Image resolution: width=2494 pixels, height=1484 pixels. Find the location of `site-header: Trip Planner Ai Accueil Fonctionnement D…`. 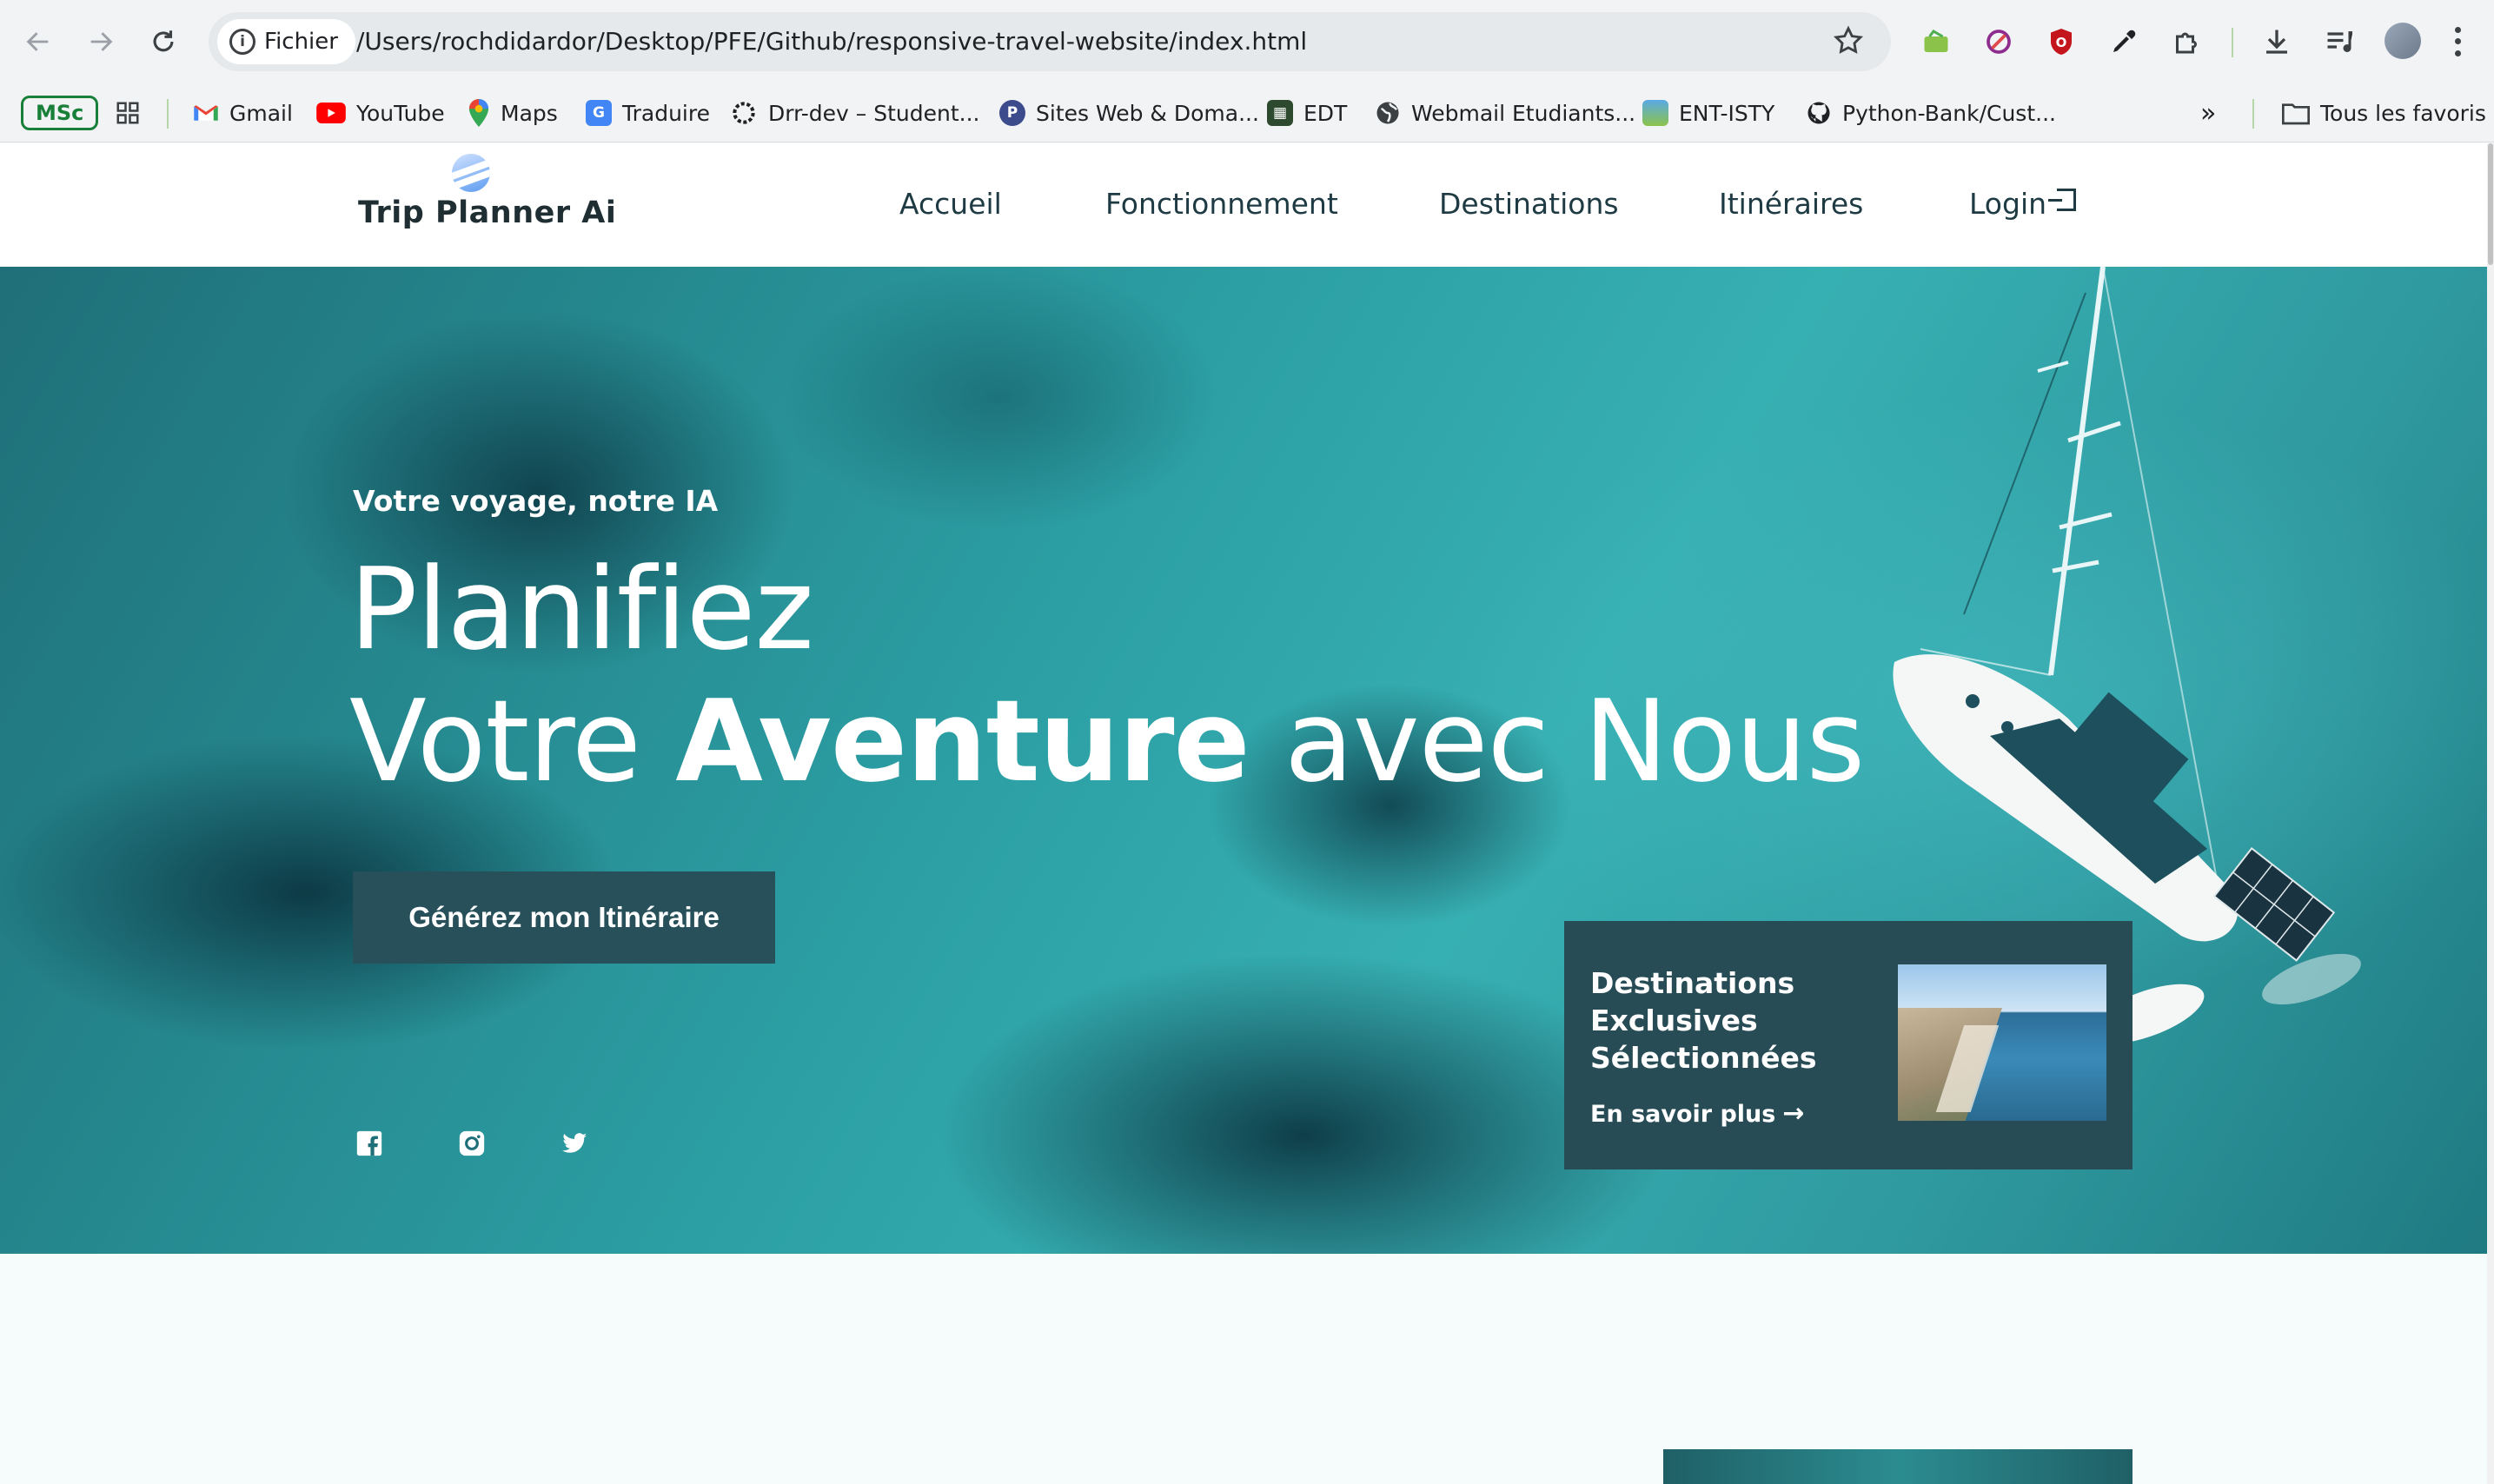

site-header: Trip Planner Ai Accueil Fonctionnement D… is located at coordinates (1243, 205).